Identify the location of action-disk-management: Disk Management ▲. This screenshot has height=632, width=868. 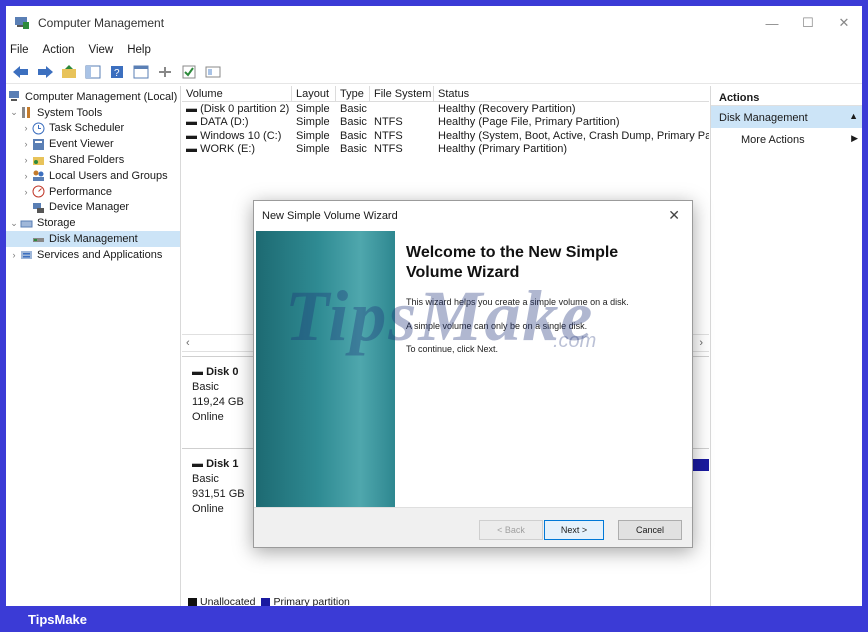
(786, 117).